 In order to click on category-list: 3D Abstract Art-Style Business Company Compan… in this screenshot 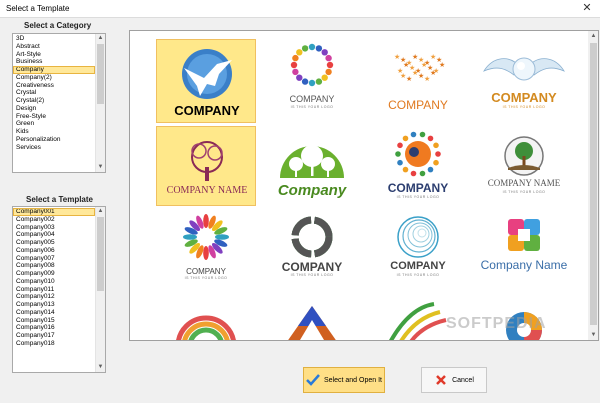, I will do `click(59, 103)`.